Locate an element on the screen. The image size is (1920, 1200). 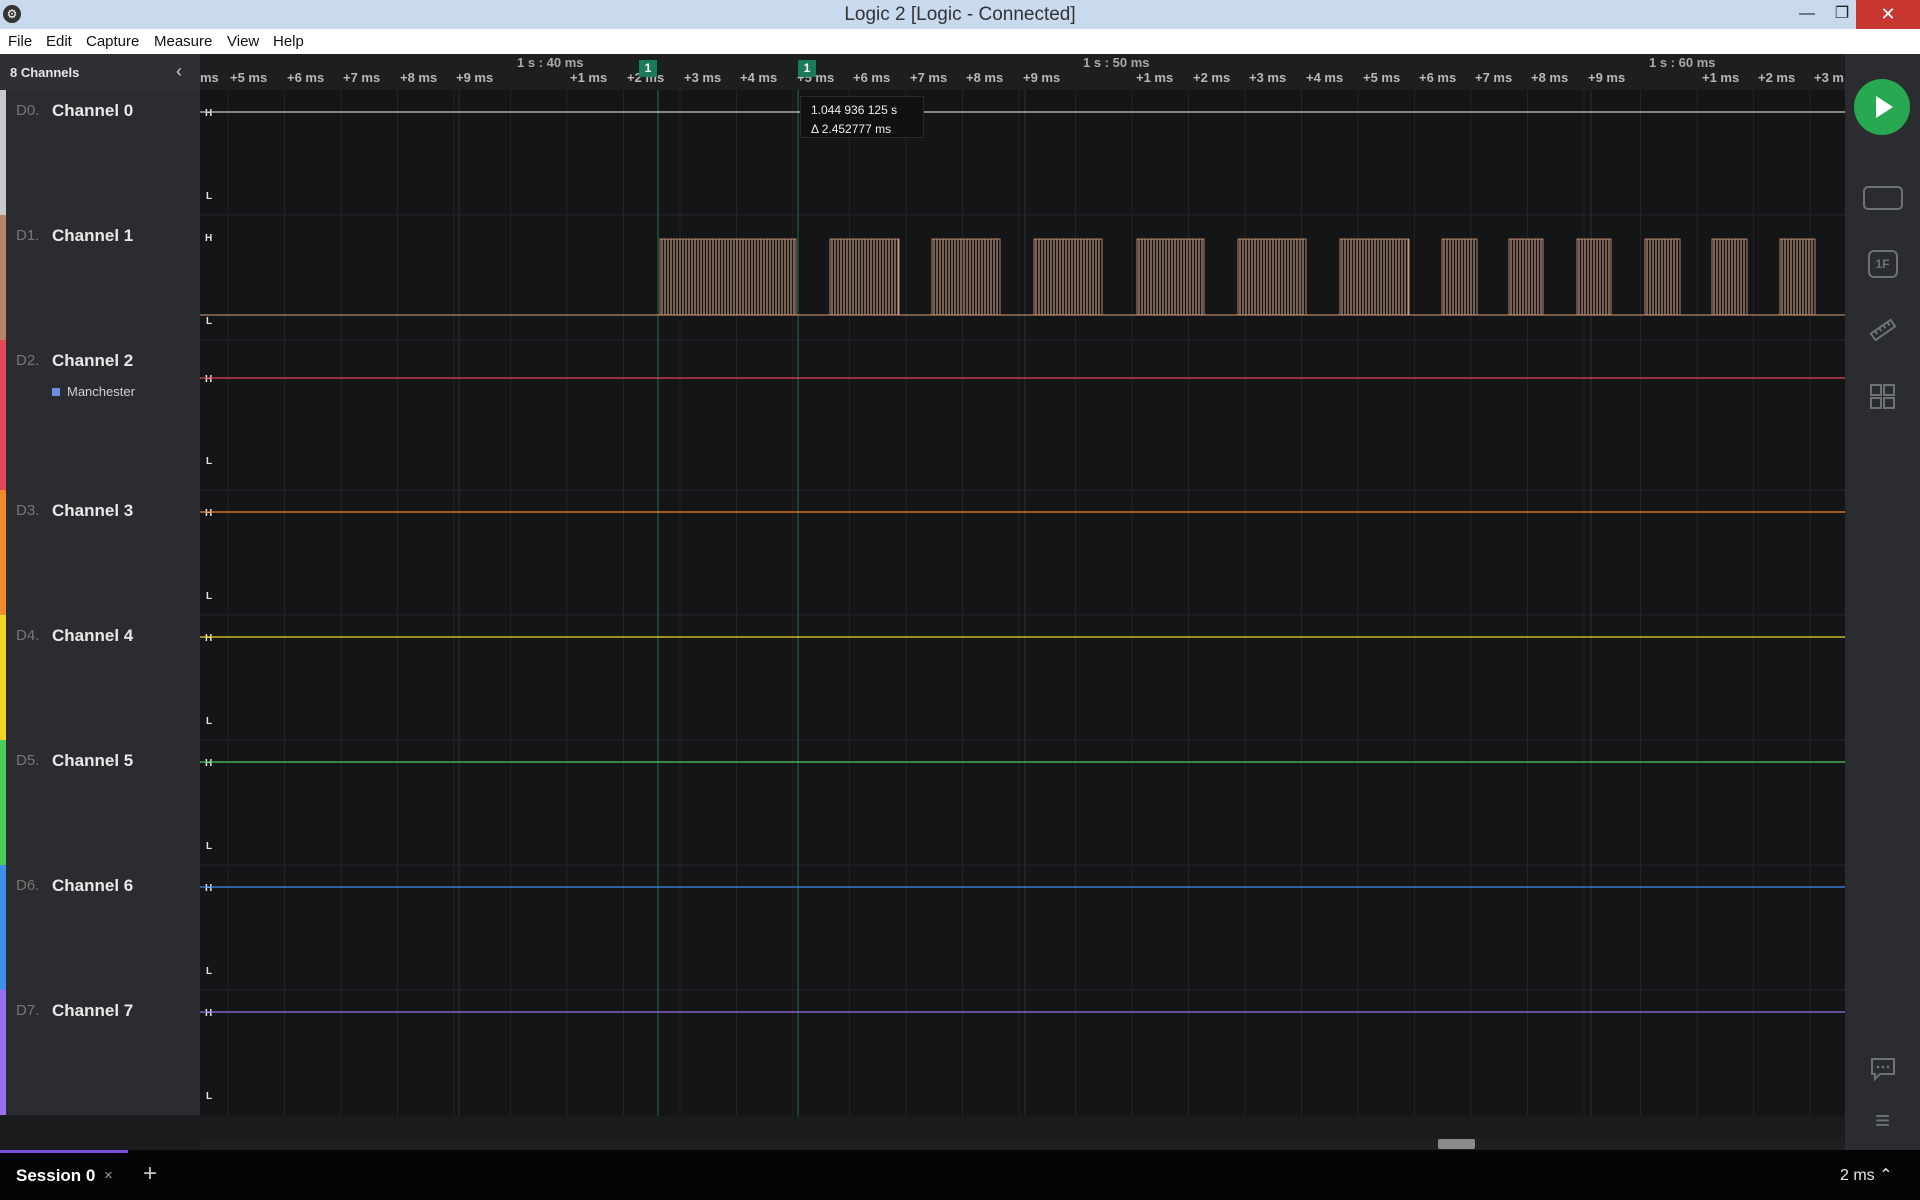
ruler-tick-label: +3 m is located at coordinates (1829, 77).